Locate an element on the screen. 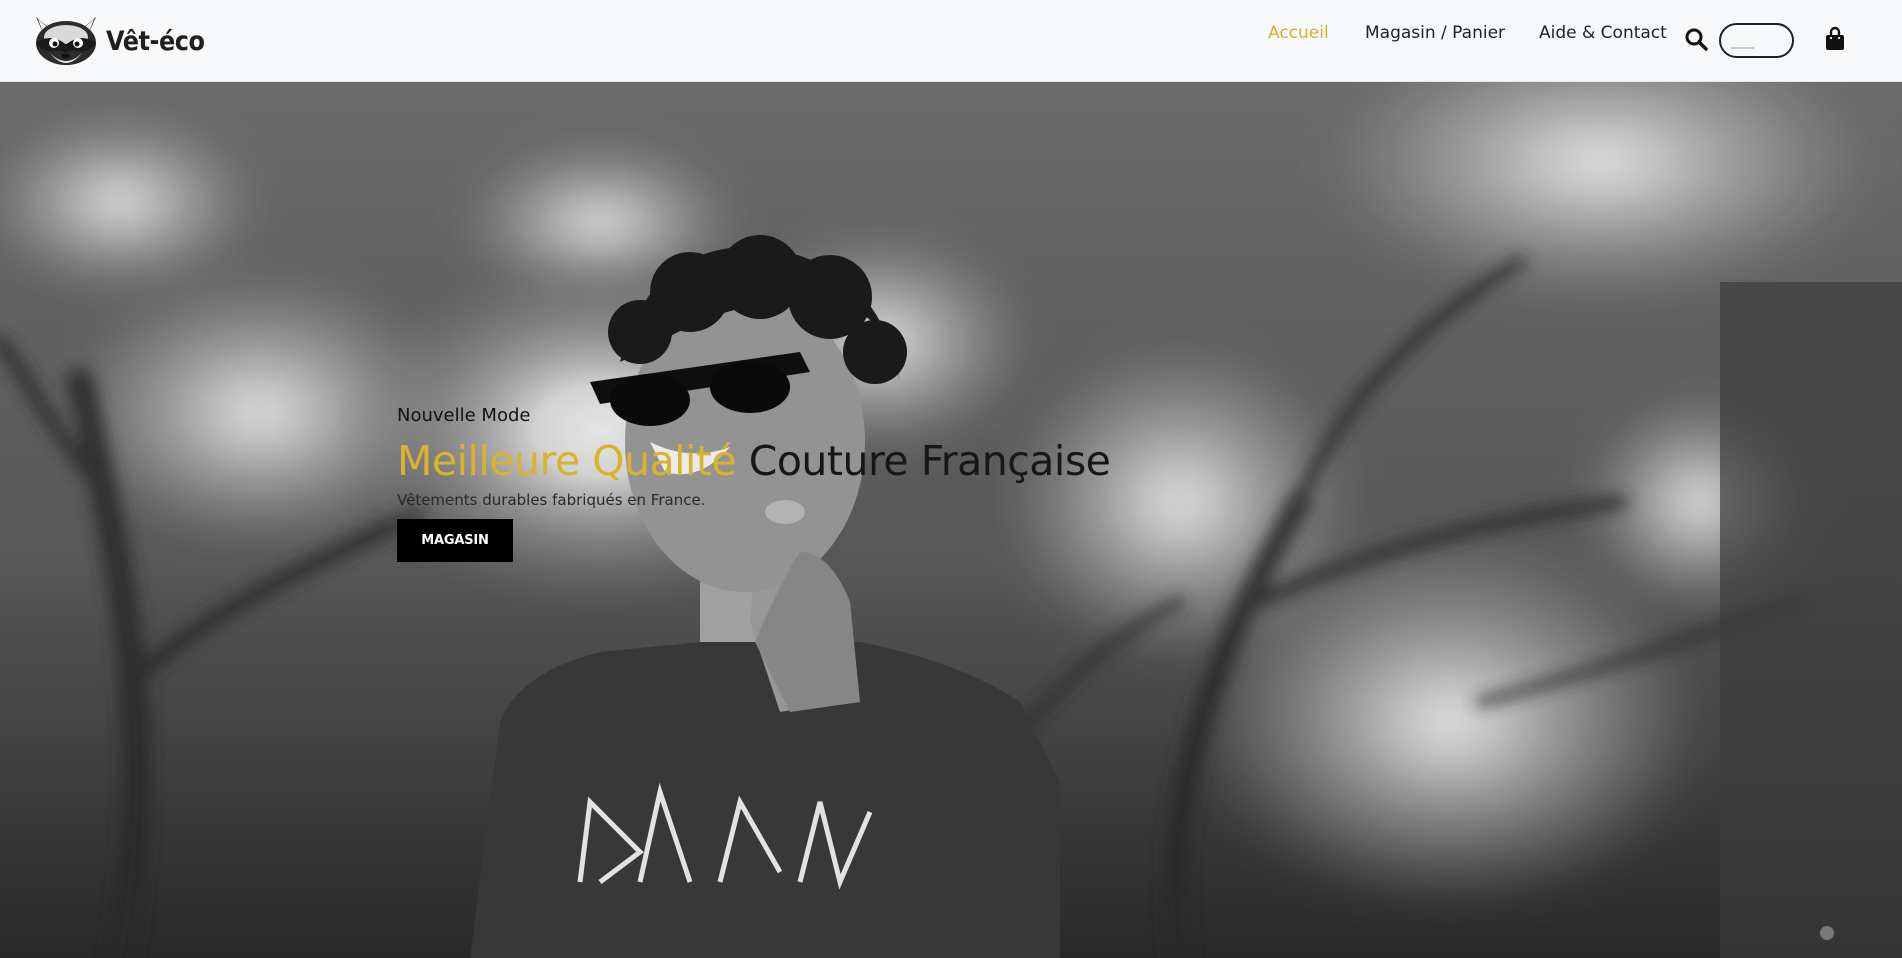 This screenshot has width=1902, height=958. hero-kicker: Nouvelle Mode is located at coordinates (464, 415).